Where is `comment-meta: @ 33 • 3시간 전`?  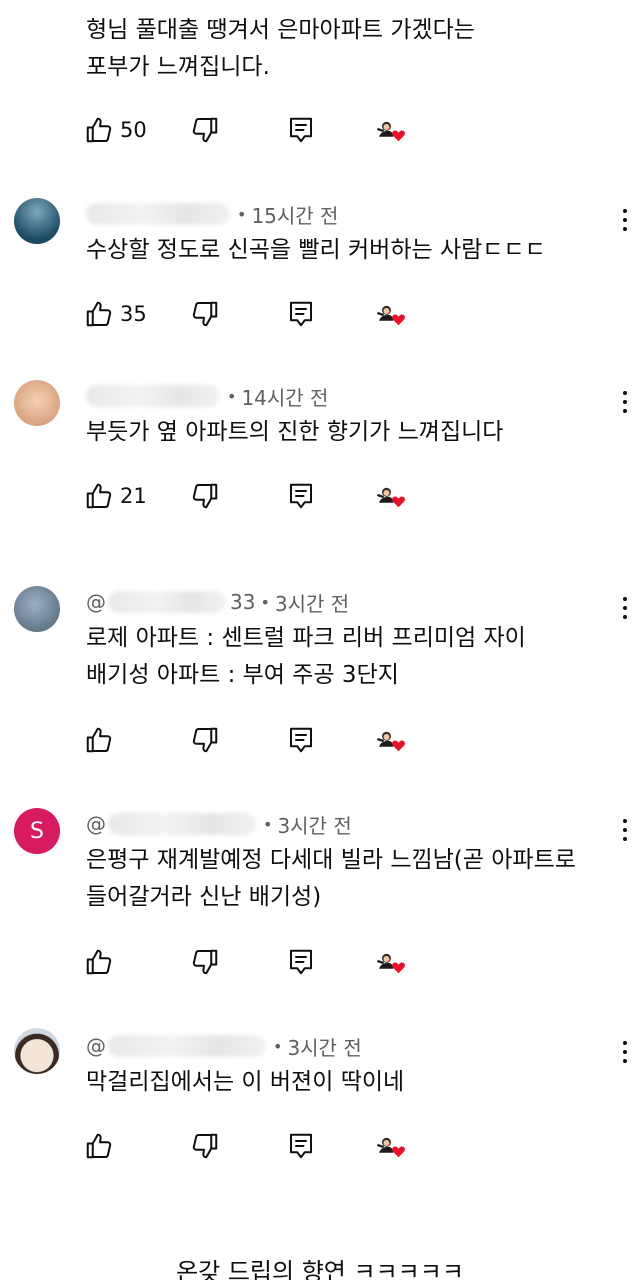 comment-meta: @ 33 • 3시간 전 is located at coordinates (217, 602).